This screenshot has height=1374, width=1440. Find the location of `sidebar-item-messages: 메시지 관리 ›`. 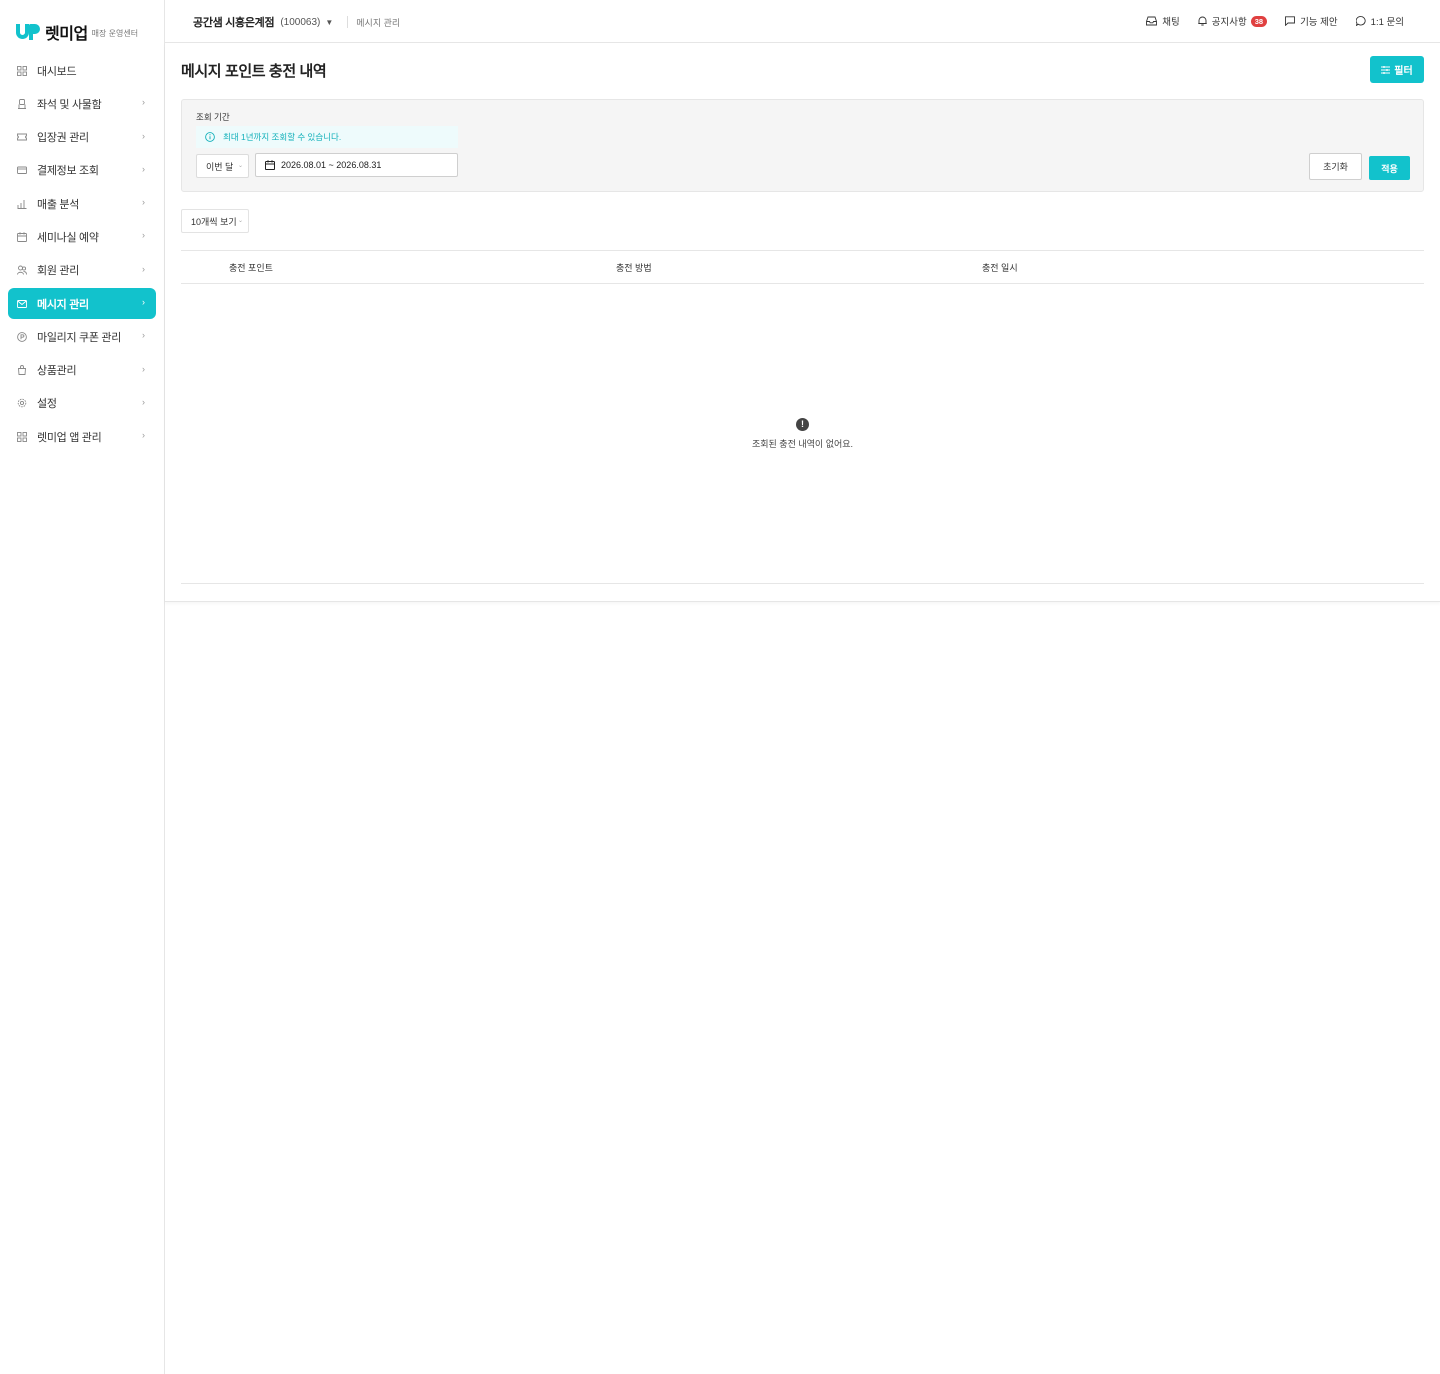

sidebar-item-messages: 메시지 관리 › is located at coordinates (82, 304).